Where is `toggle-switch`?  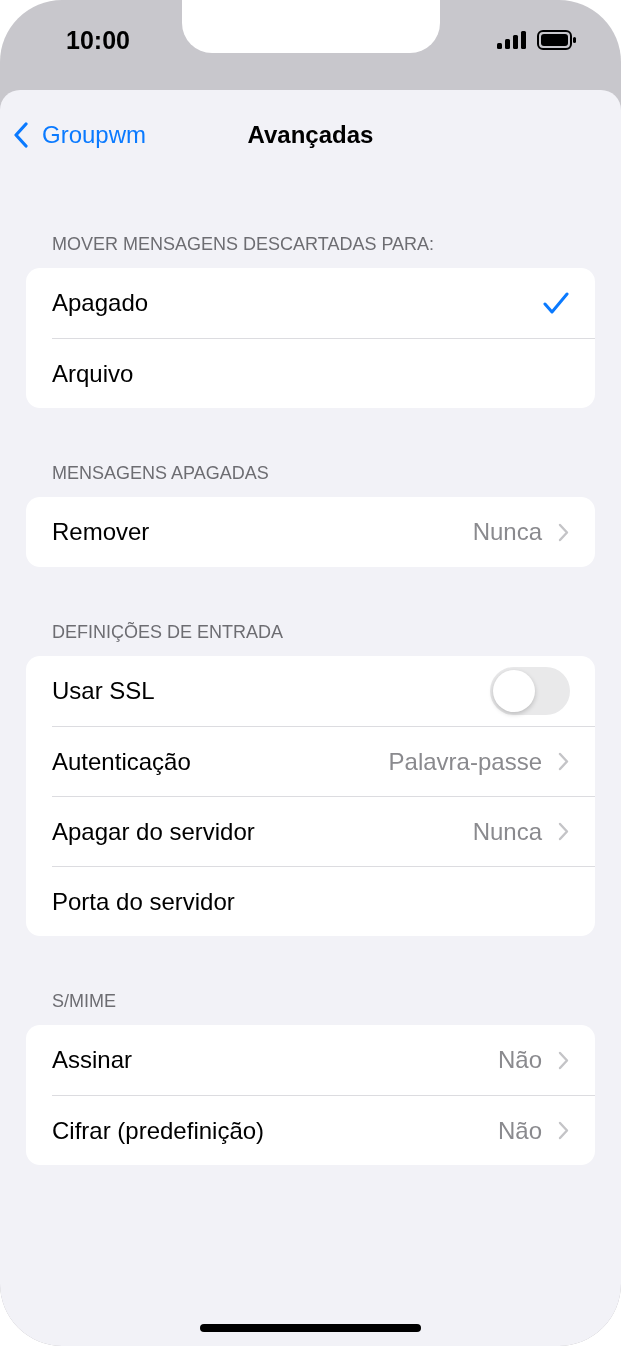 toggle-switch is located at coordinates (530, 691).